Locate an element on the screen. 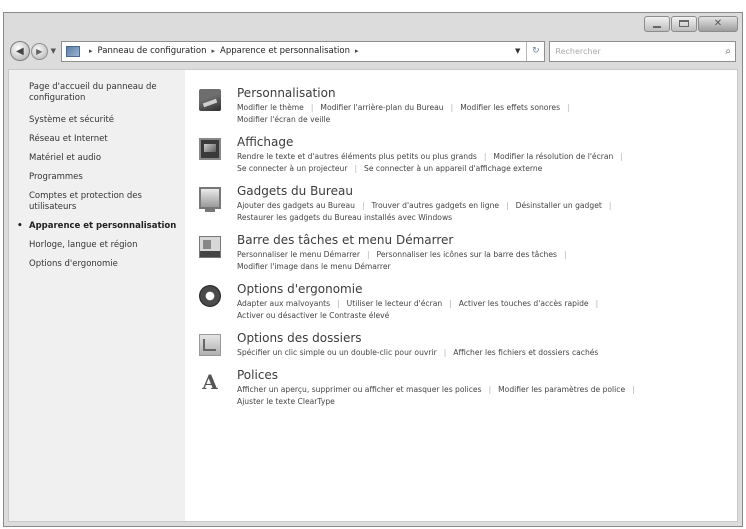  category-title: Personnalisation is located at coordinates (487, 93).